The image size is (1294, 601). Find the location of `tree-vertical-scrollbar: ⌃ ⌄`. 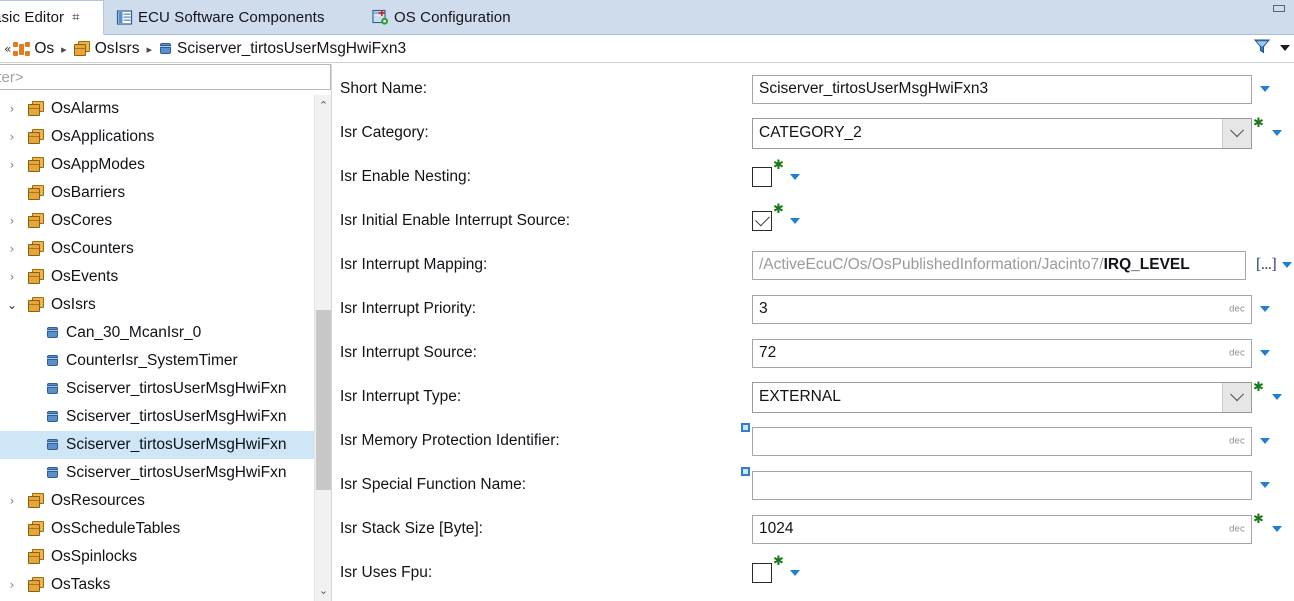

tree-vertical-scrollbar: ⌃ ⌄ is located at coordinates (322, 348).